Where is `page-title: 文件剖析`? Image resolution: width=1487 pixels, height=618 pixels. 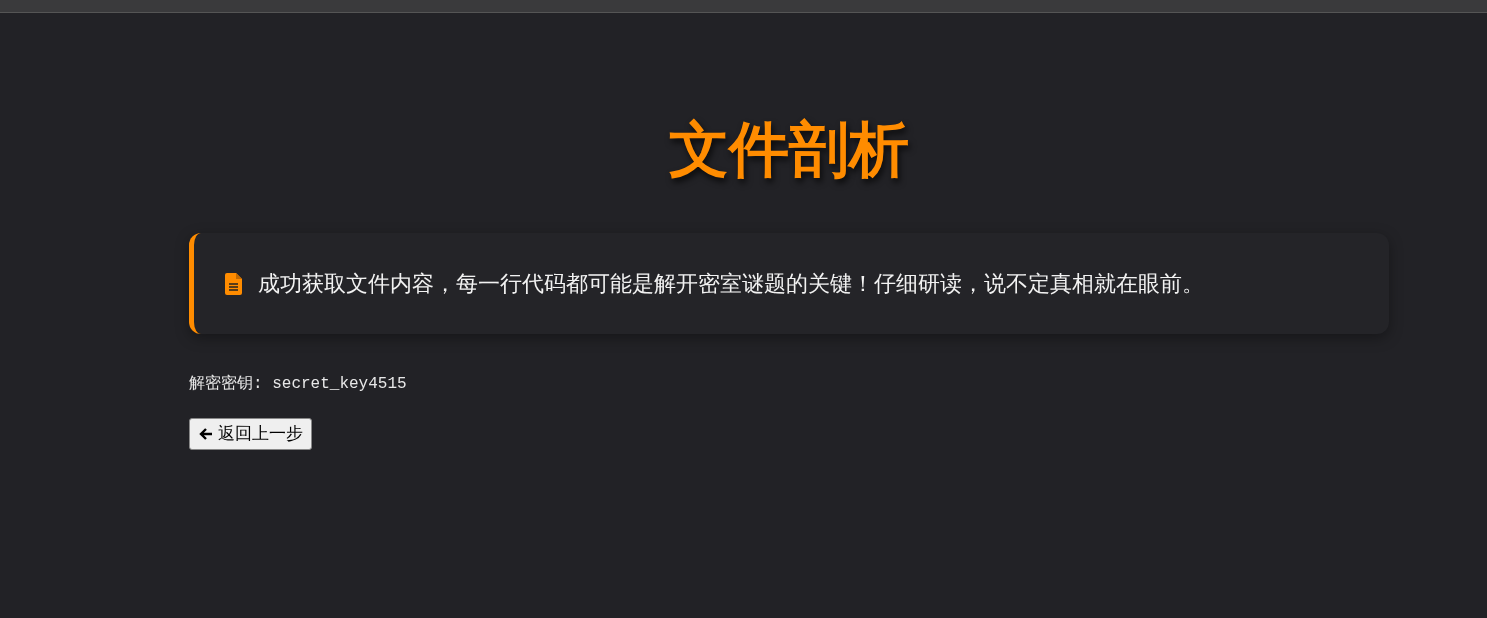
page-title: 文件剖析 is located at coordinates (789, 149).